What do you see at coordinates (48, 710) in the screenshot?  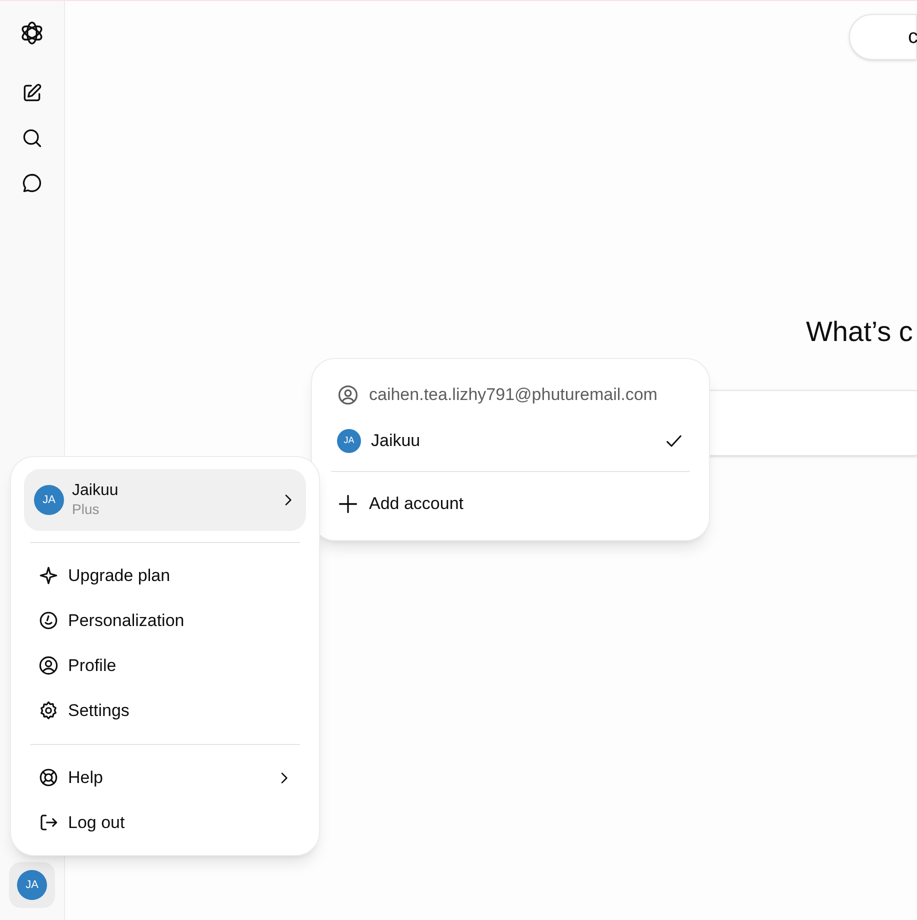 I see `settings-icon` at bounding box center [48, 710].